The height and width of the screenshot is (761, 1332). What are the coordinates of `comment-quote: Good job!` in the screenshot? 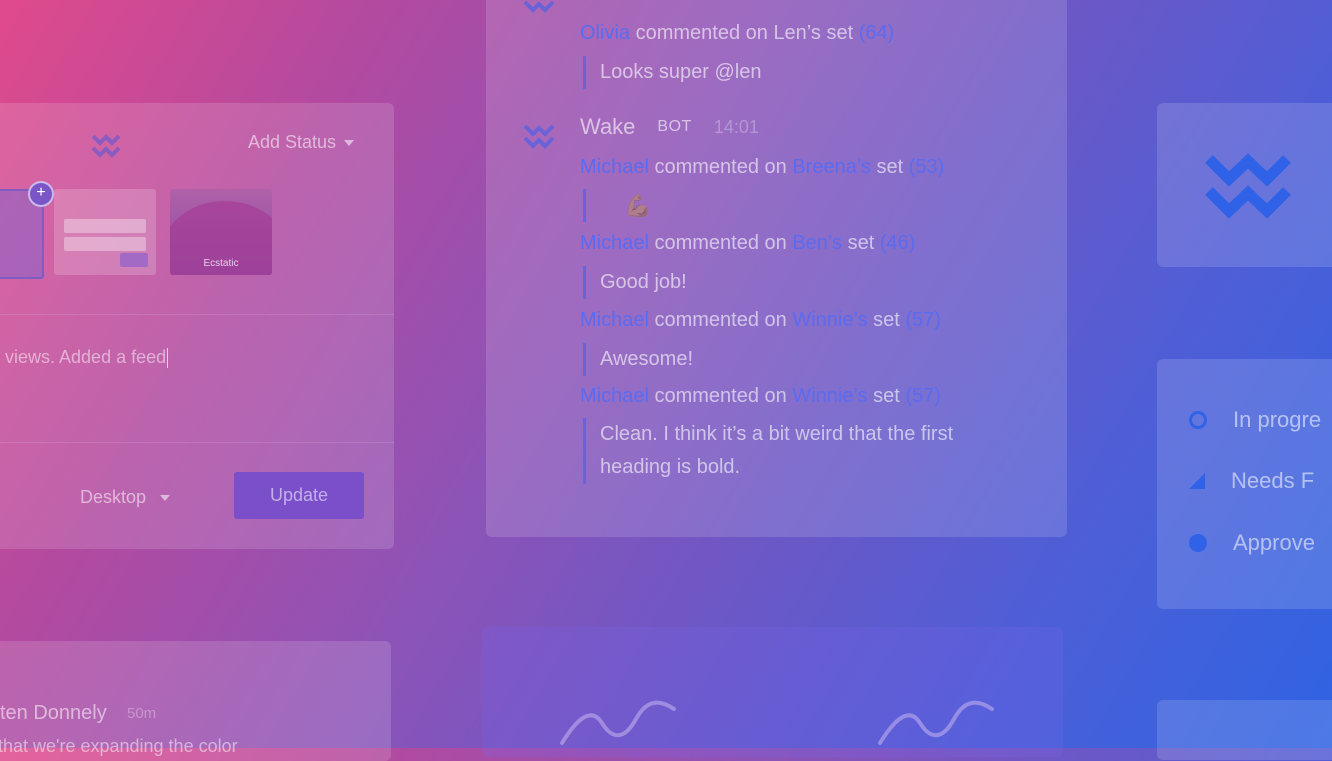 It's located at (635, 282).